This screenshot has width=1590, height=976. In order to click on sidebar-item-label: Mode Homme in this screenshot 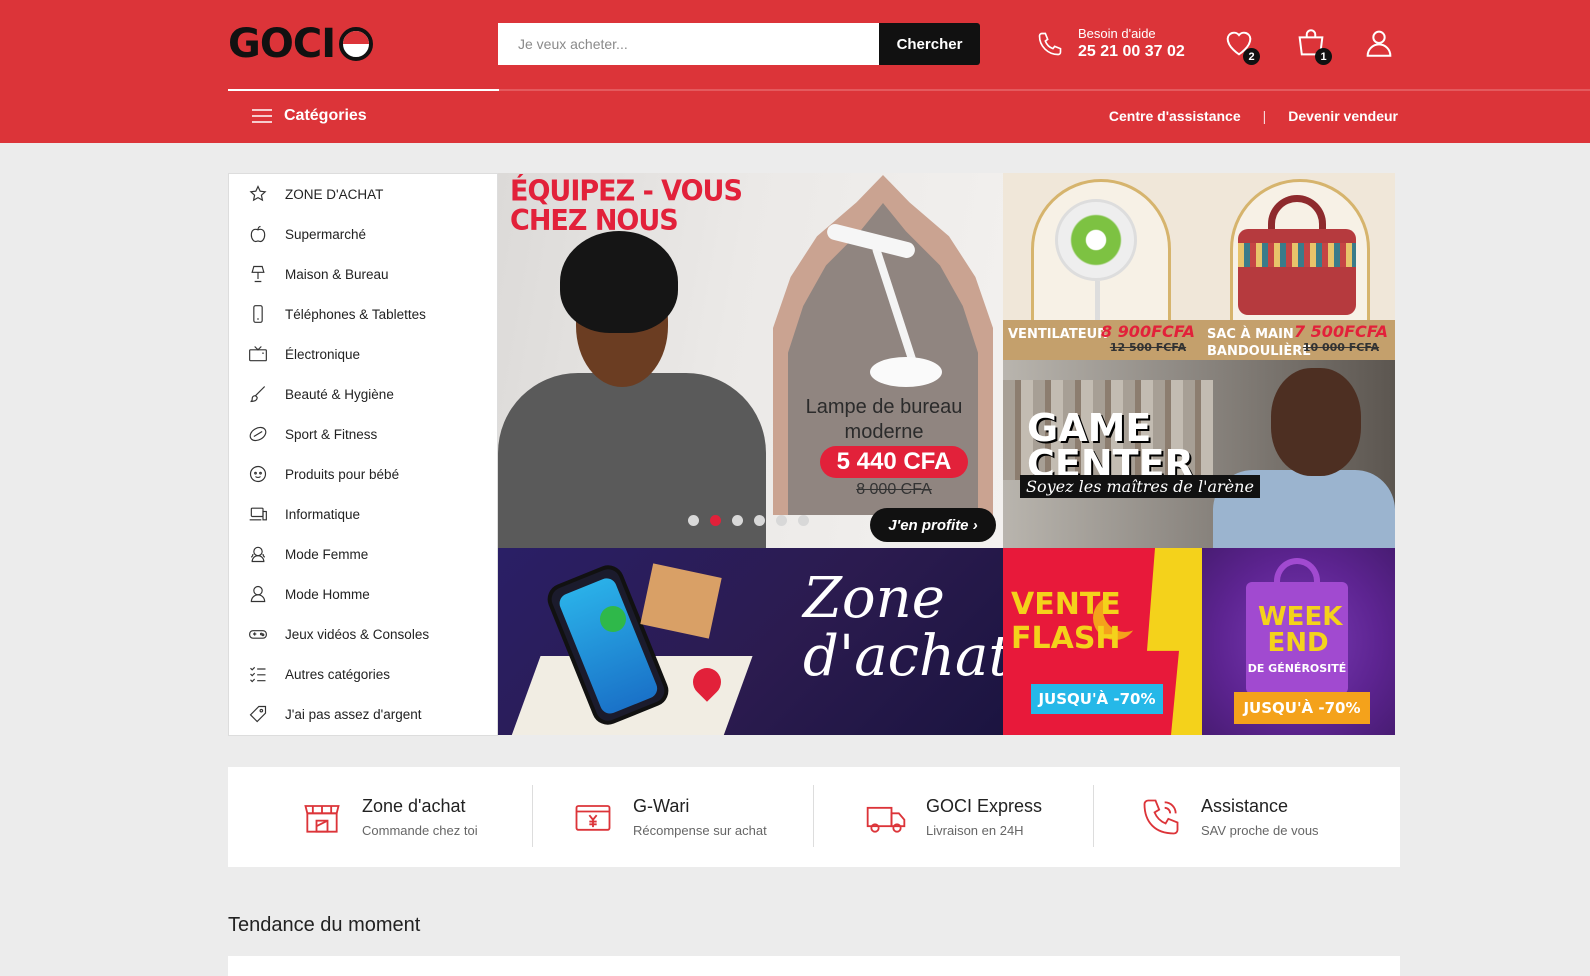, I will do `click(327, 594)`.